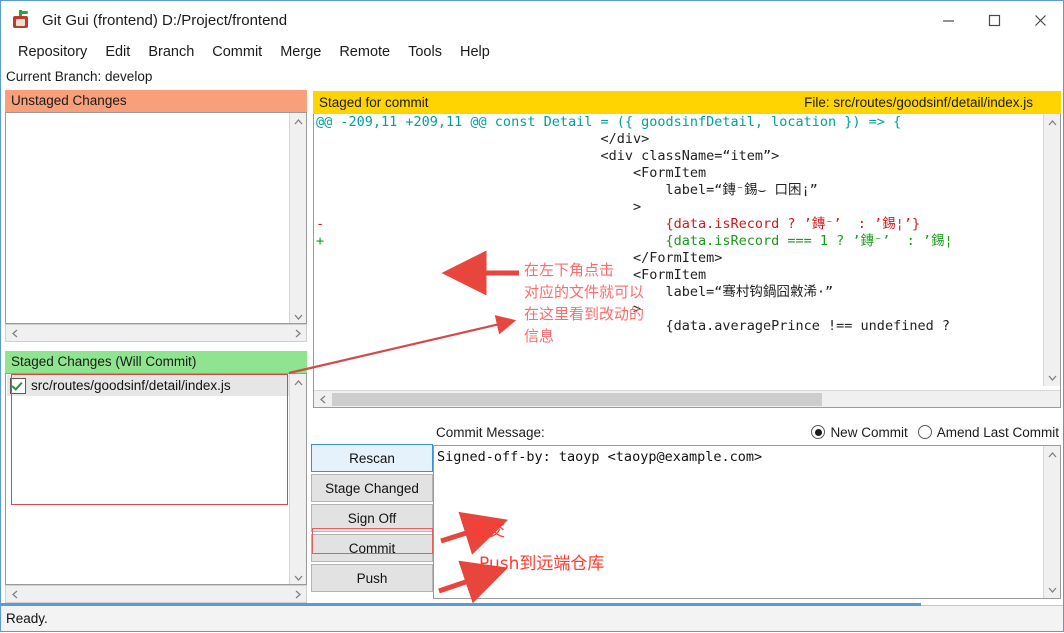 The image size is (1064, 633). I want to click on radio-amend-last-commit: Amend Last Commit, so click(988, 432).